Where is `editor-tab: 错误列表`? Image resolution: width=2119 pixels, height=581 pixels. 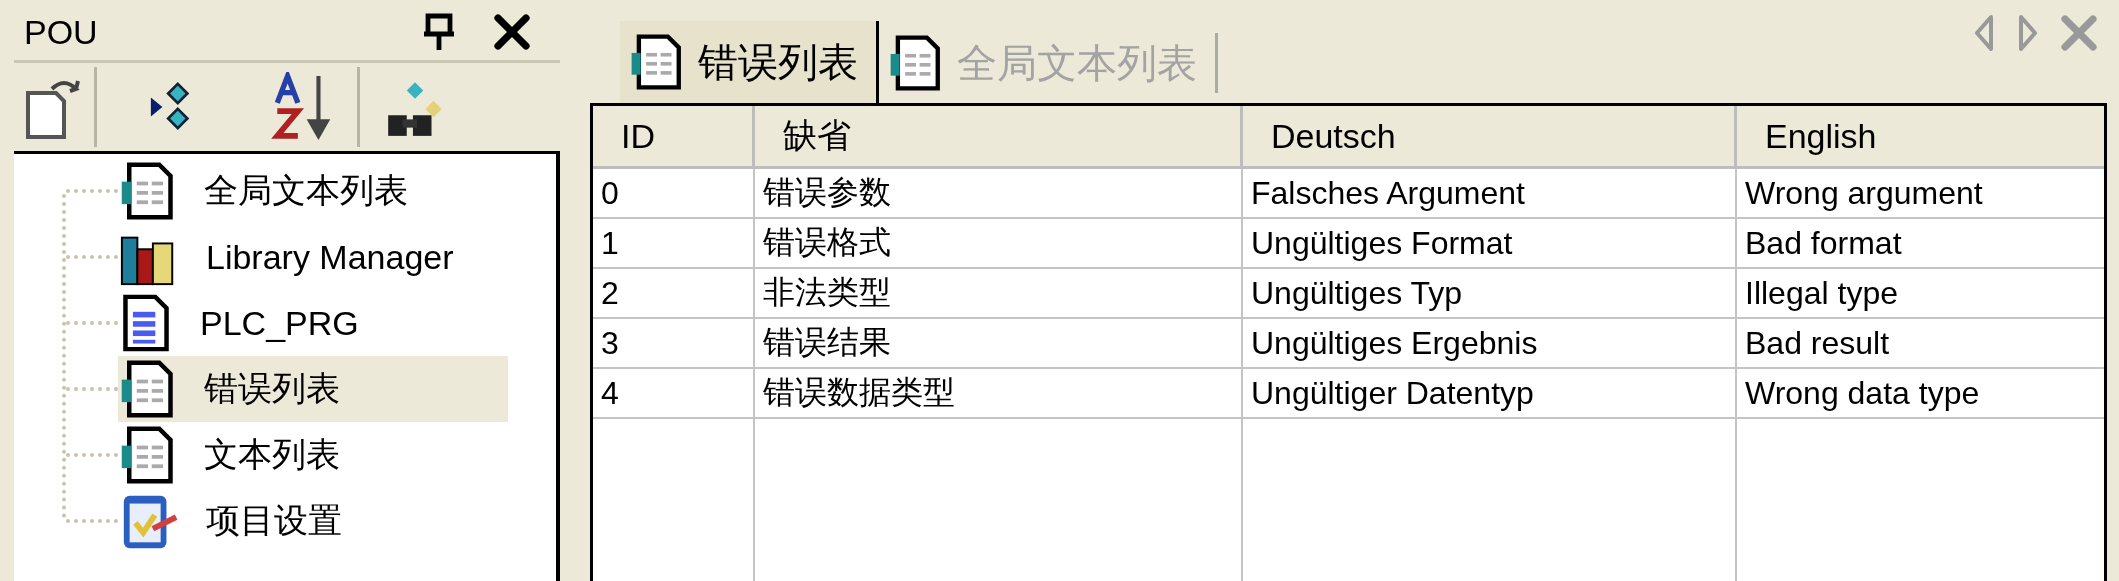
editor-tab: 错误列表 is located at coordinates (749, 62).